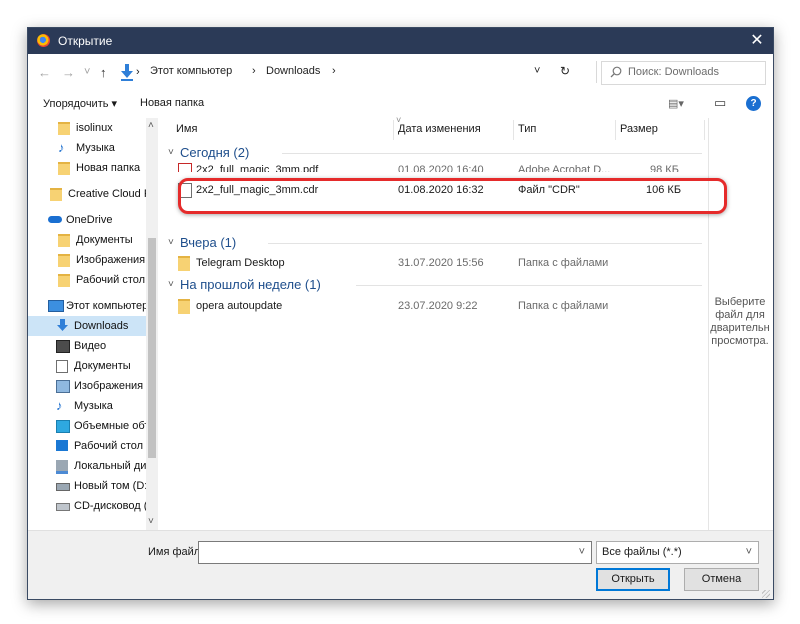 This screenshot has width=800, height=624. Describe the element at coordinates (208, 242) in the screenshot. I see `group-header-yesterday: Вчера (1)` at that location.